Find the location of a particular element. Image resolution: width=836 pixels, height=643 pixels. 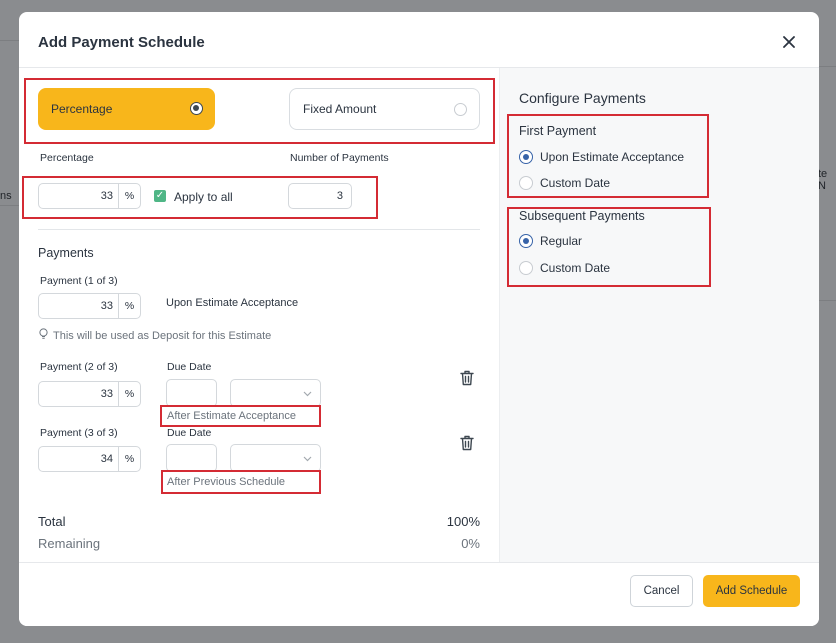

remaining-value: 0% is located at coordinates (470, 543).